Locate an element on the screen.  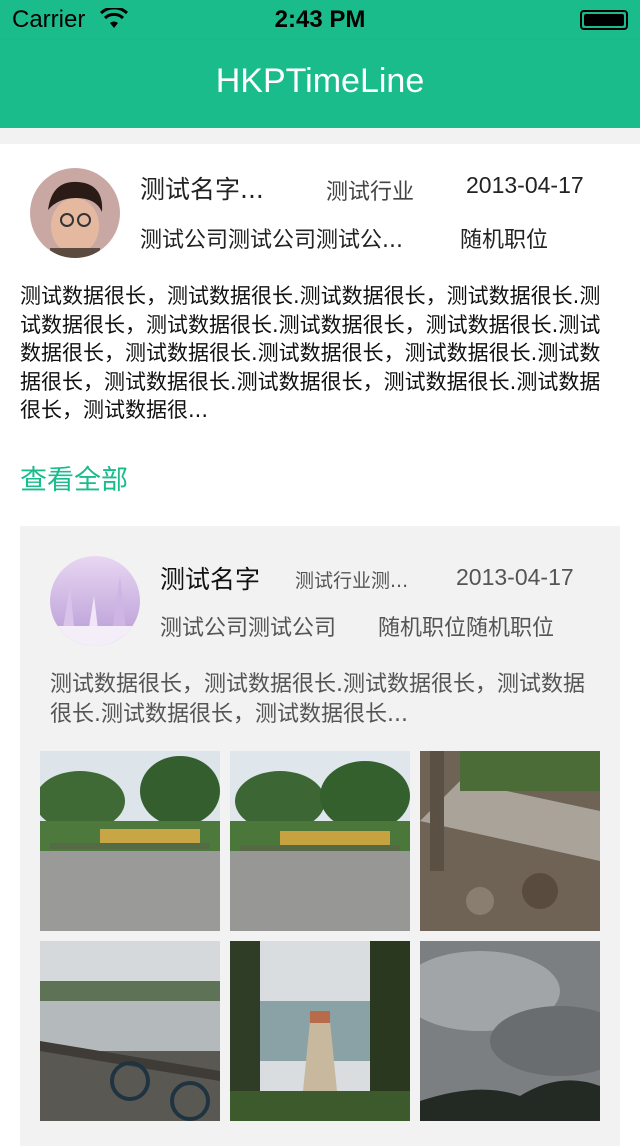
repost-avatar is located at coordinates (95, 601).